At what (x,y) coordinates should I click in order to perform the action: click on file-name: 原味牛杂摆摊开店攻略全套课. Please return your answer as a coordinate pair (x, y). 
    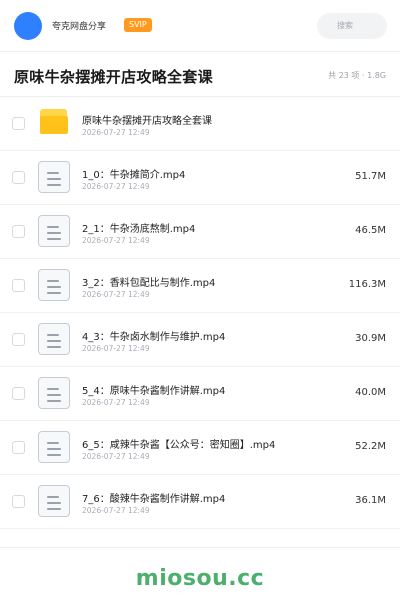
    Looking at the image, I should click on (147, 119).